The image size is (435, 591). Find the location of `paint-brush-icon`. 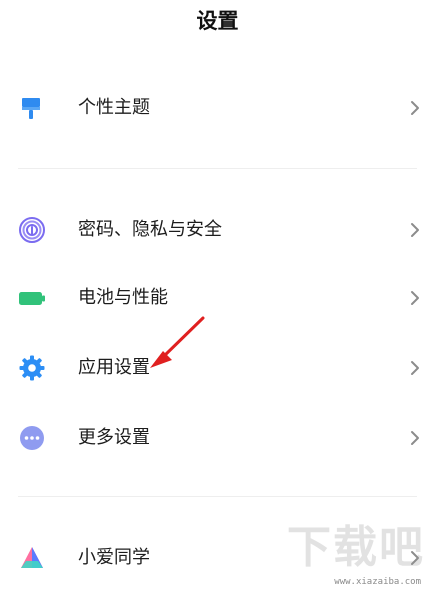

paint-brush-icon is located at coordinates (31, 108).